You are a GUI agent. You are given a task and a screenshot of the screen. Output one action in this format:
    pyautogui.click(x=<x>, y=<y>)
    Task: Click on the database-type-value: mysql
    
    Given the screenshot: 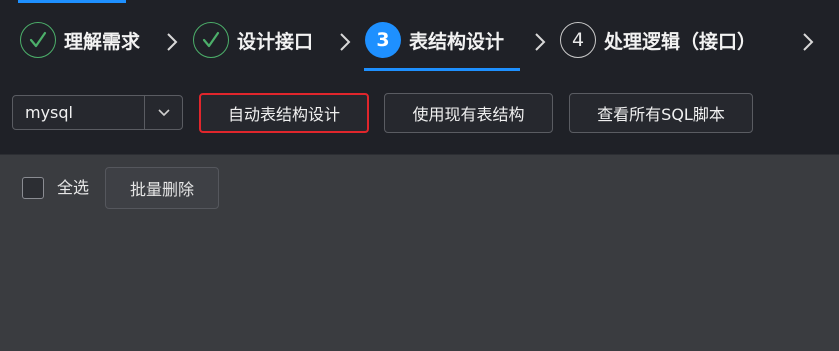 What is the action you would take?
    pyautogui.click(x=49, y=112)
    